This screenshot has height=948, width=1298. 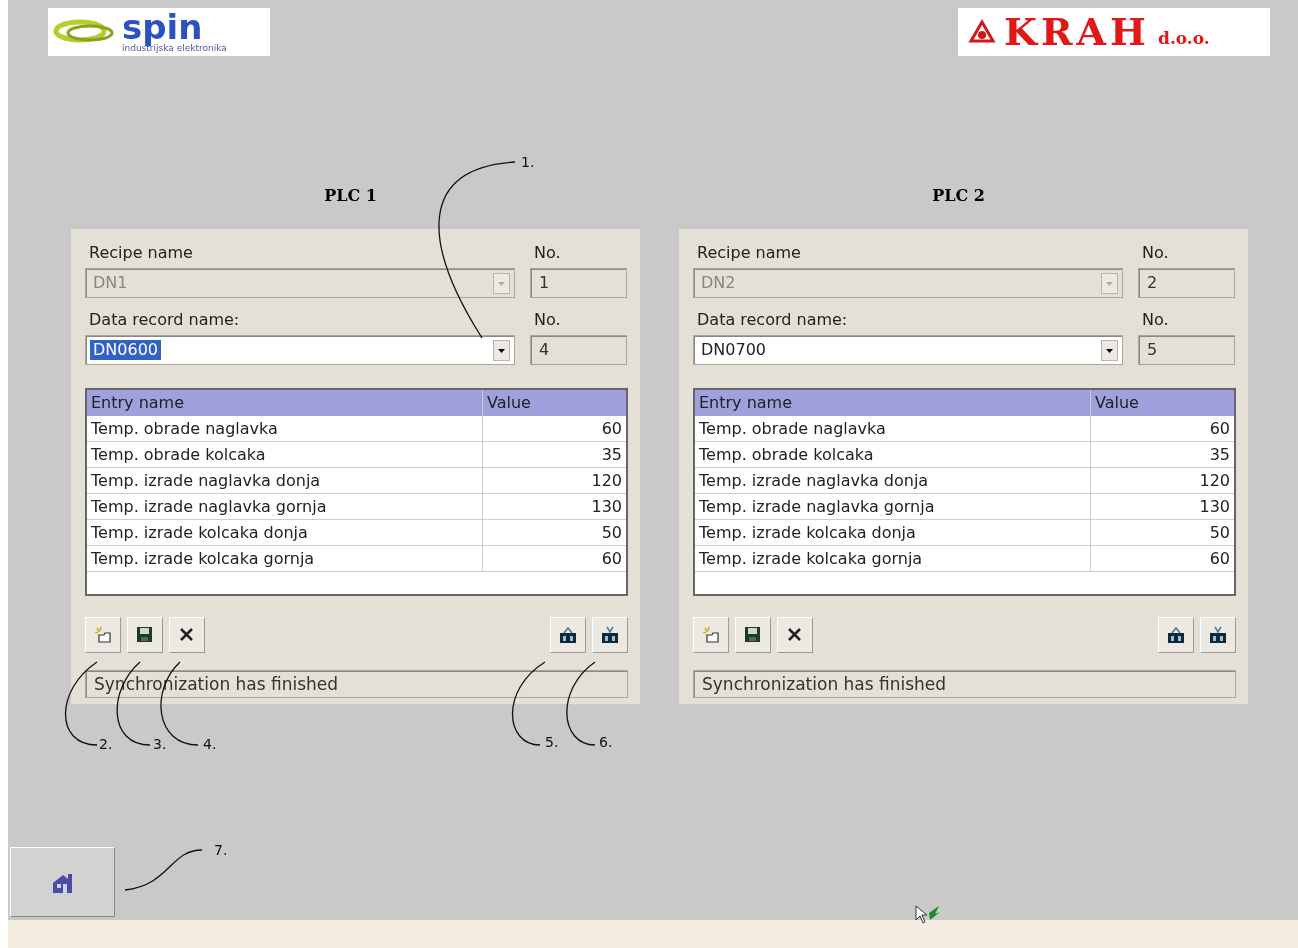 What do you see at coordinates (1186, 283) in the screenshot?
I see `number-field: 2` at bounding box center [1186, 283].